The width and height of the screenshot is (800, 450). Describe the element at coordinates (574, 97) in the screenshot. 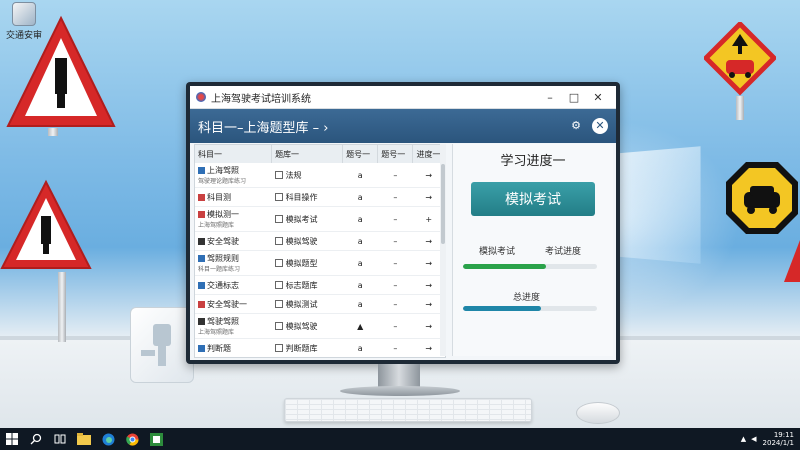

I see `maximize-button: □` at that location.